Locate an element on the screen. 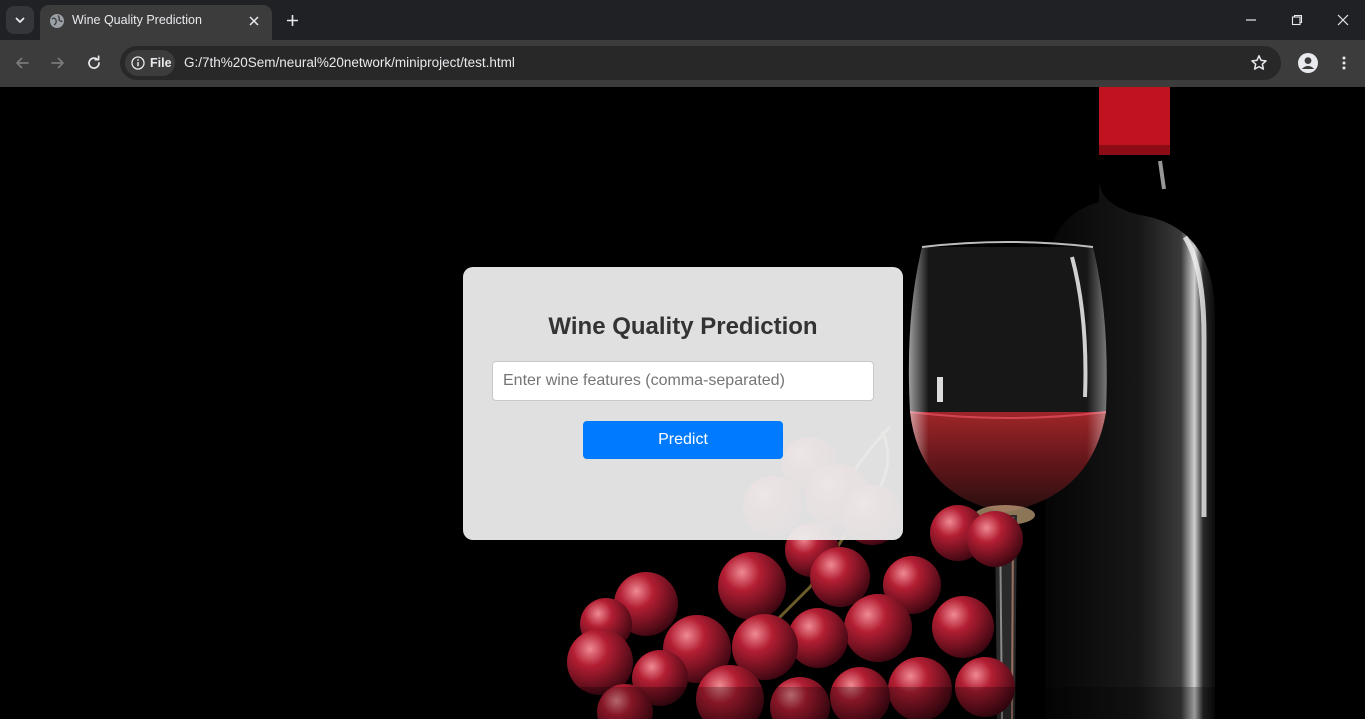 This screenshot has height=719, width=1365. chevron-down-icon is located at coordinates (20, 20).